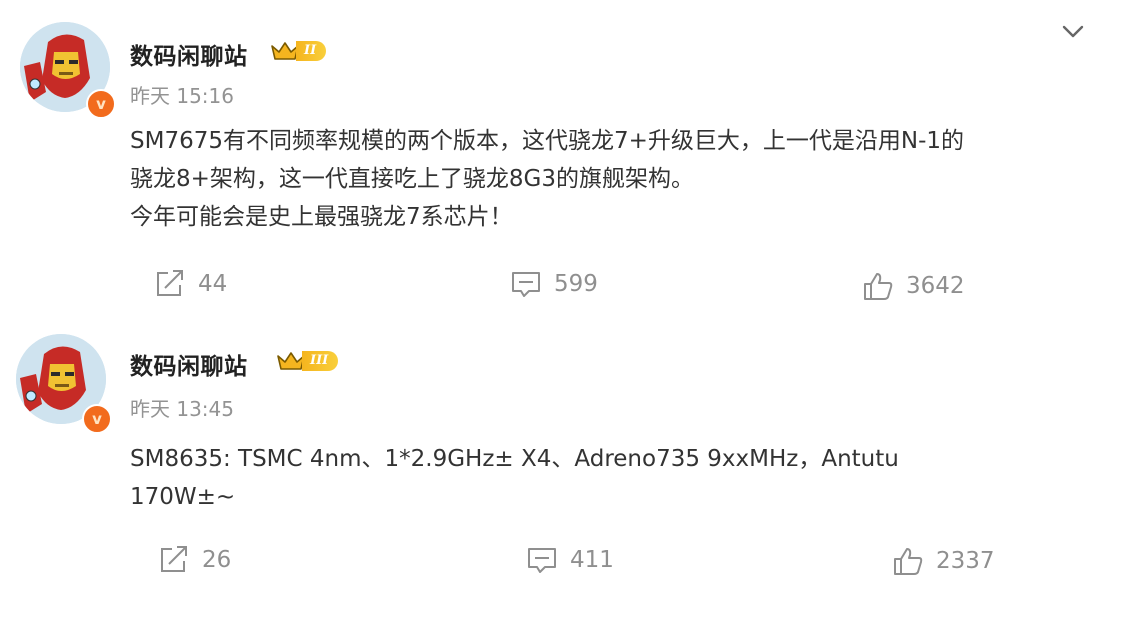 The image size is (1137, 631). I want to click on comment-count: 411, so click(592, 560).